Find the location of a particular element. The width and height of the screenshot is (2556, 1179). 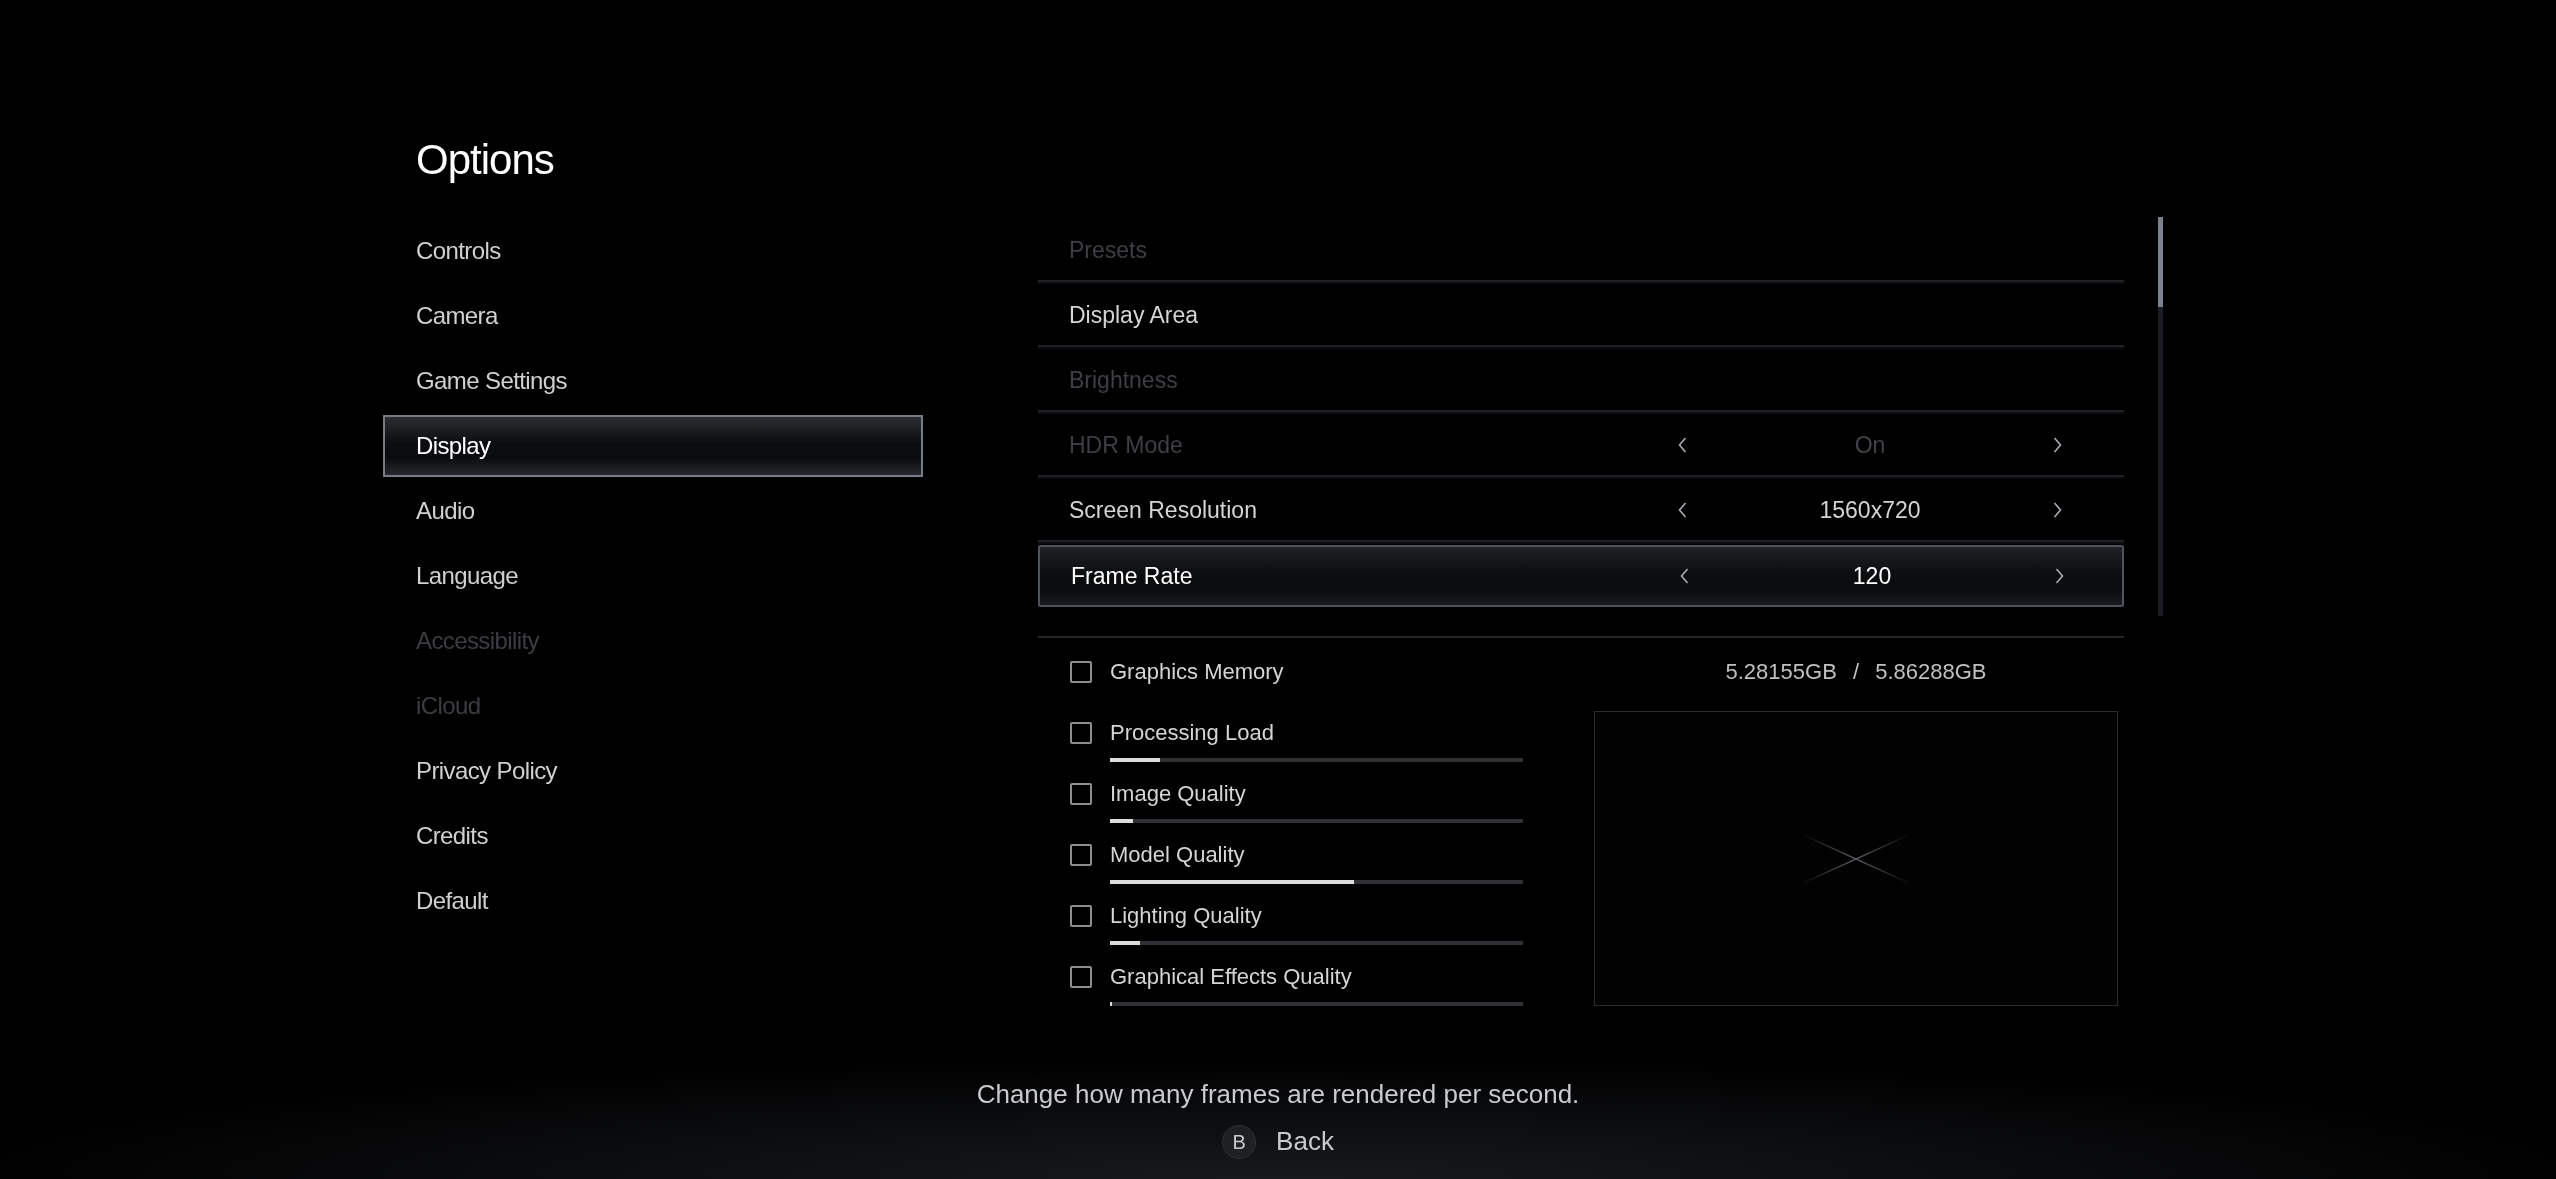

setting-label: Presets is located at coordinates (1108, 250).